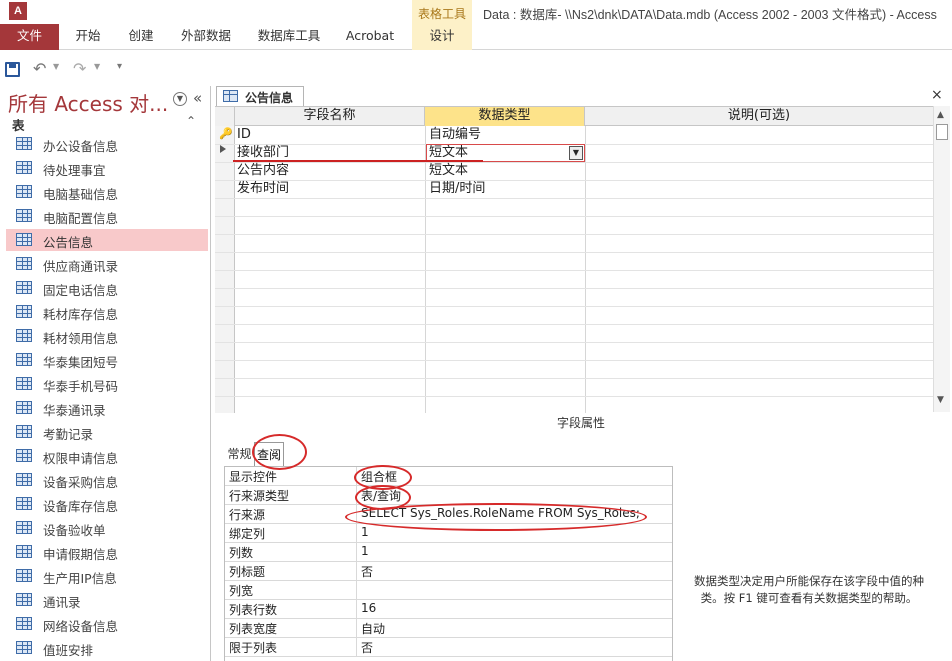  Describe the element at coordinates (107, 216) in the screenshot. I see `nav-item-table: 电脑配置信息` at that location.